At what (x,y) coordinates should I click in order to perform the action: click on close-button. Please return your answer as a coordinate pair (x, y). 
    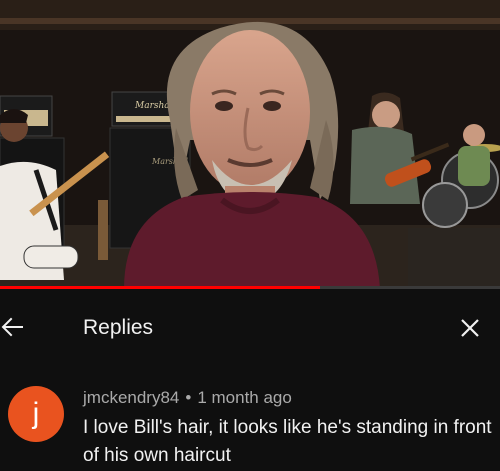
    Looking at the image, I should click on (470, 328).